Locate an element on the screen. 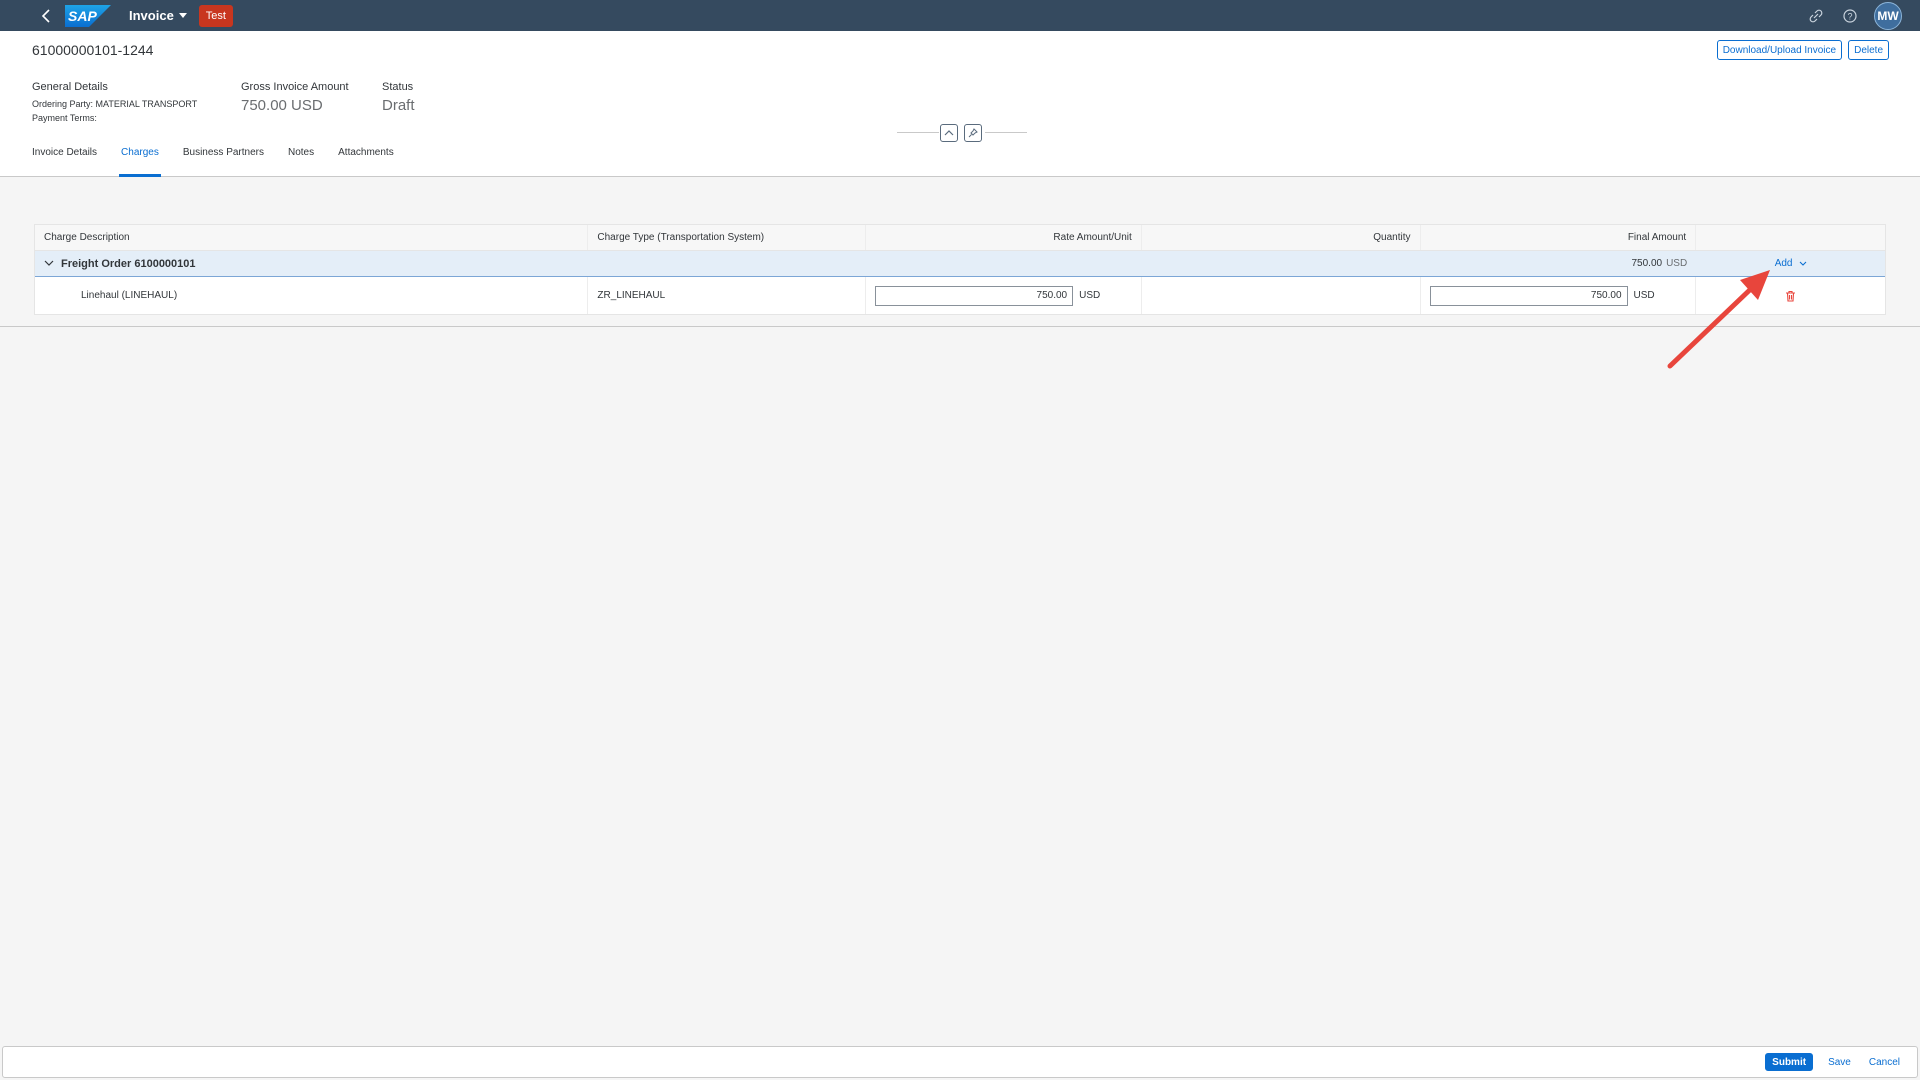 The height and width of the screenshot is (1080, 1920). status-value: Draft is located at coordinates (398, 105).